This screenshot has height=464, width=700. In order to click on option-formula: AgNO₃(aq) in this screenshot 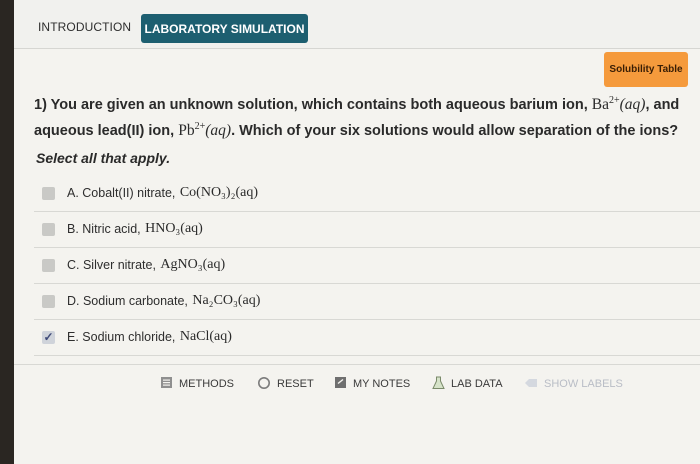, I will do `click(193, 264)`.